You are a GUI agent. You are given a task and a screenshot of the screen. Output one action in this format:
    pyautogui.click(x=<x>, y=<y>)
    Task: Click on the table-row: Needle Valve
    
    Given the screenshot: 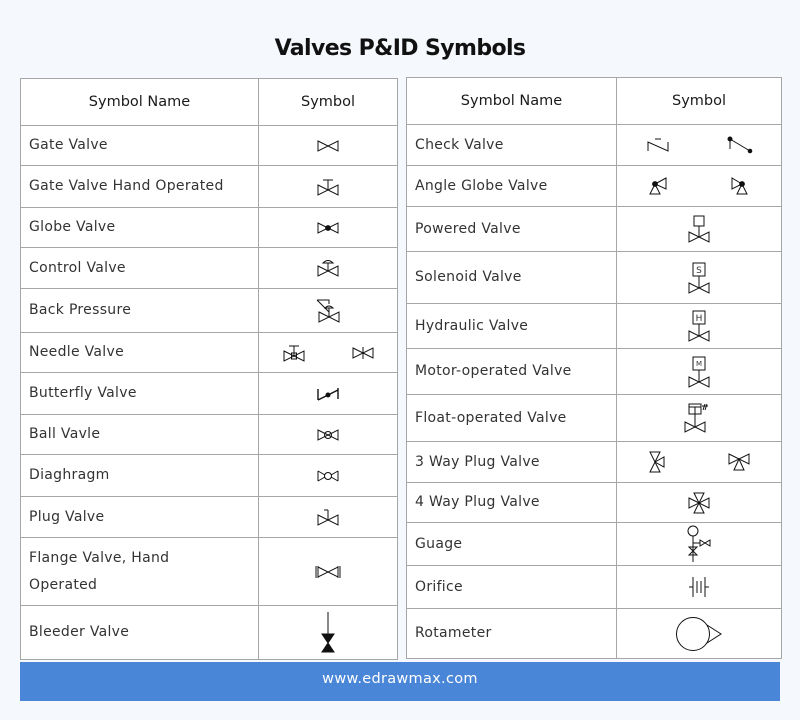 What is the action you would take?
    pyautogui.click(x=209, y=352)
    